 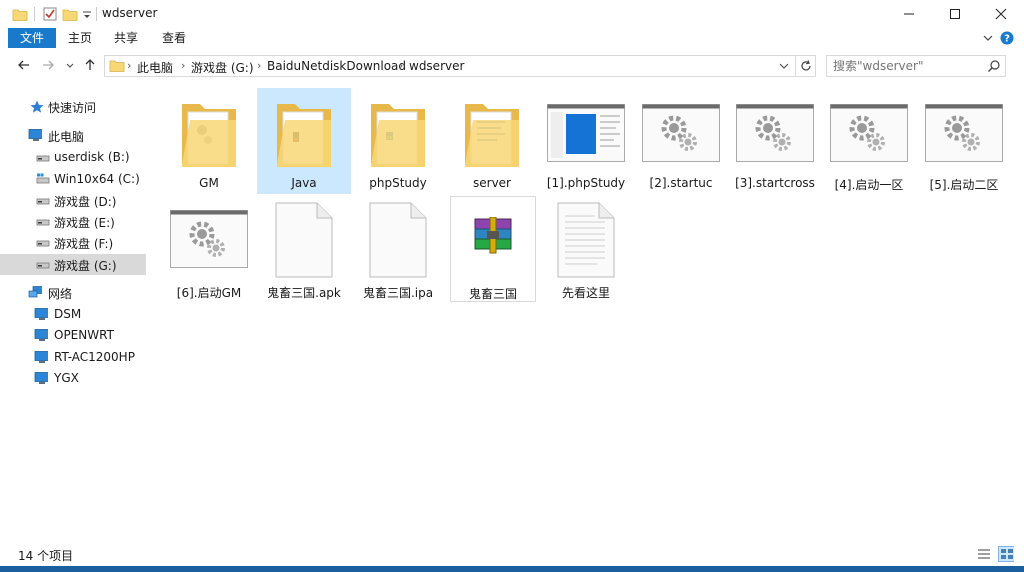 I want to click on file-item-gm: GM, so click(x=209, y=141).